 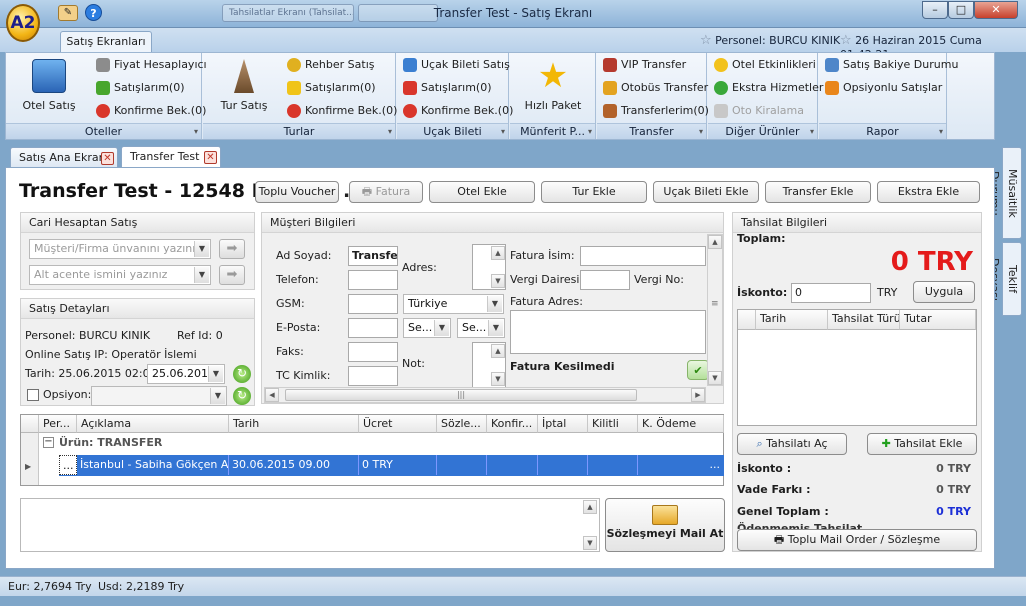 I want to click on eposta-ext-select: Se... ▼, so click(x=481, y=328).